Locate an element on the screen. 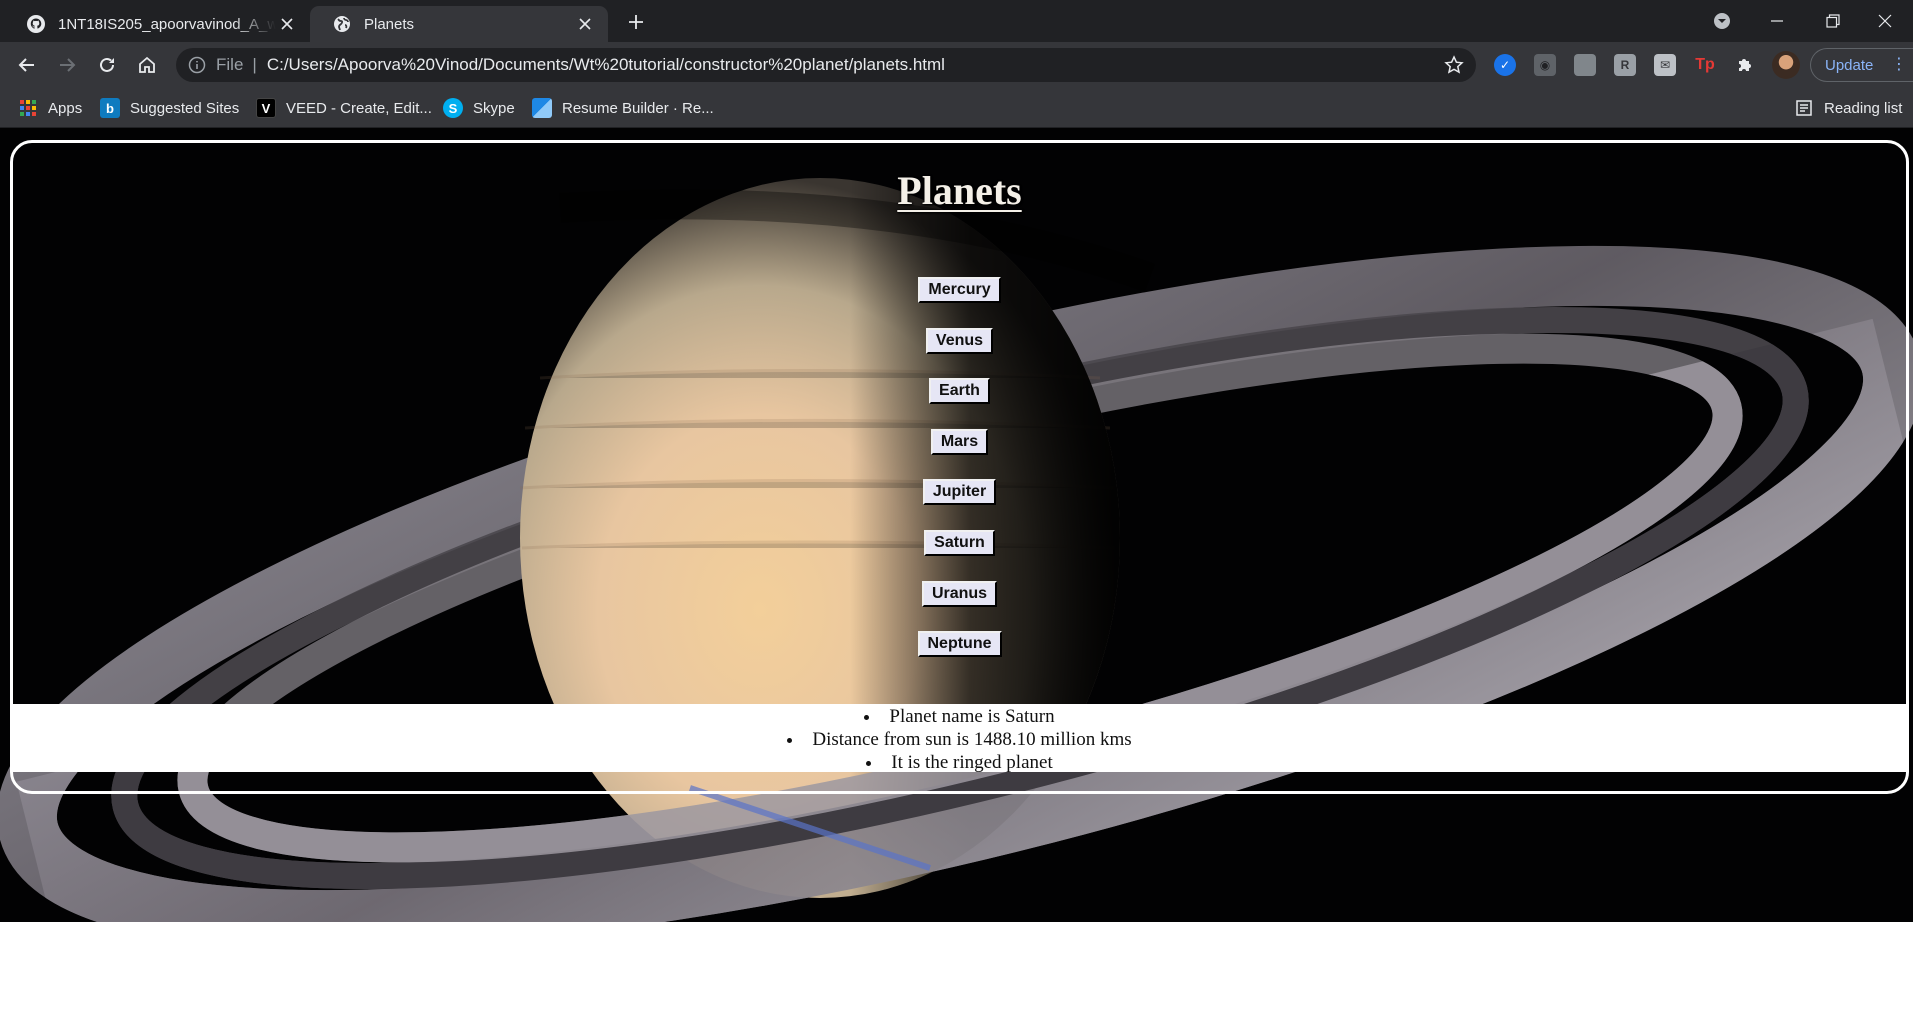 This screenshot has height=1021, width=1913. page-below-background is located at coordinates (956, 971).